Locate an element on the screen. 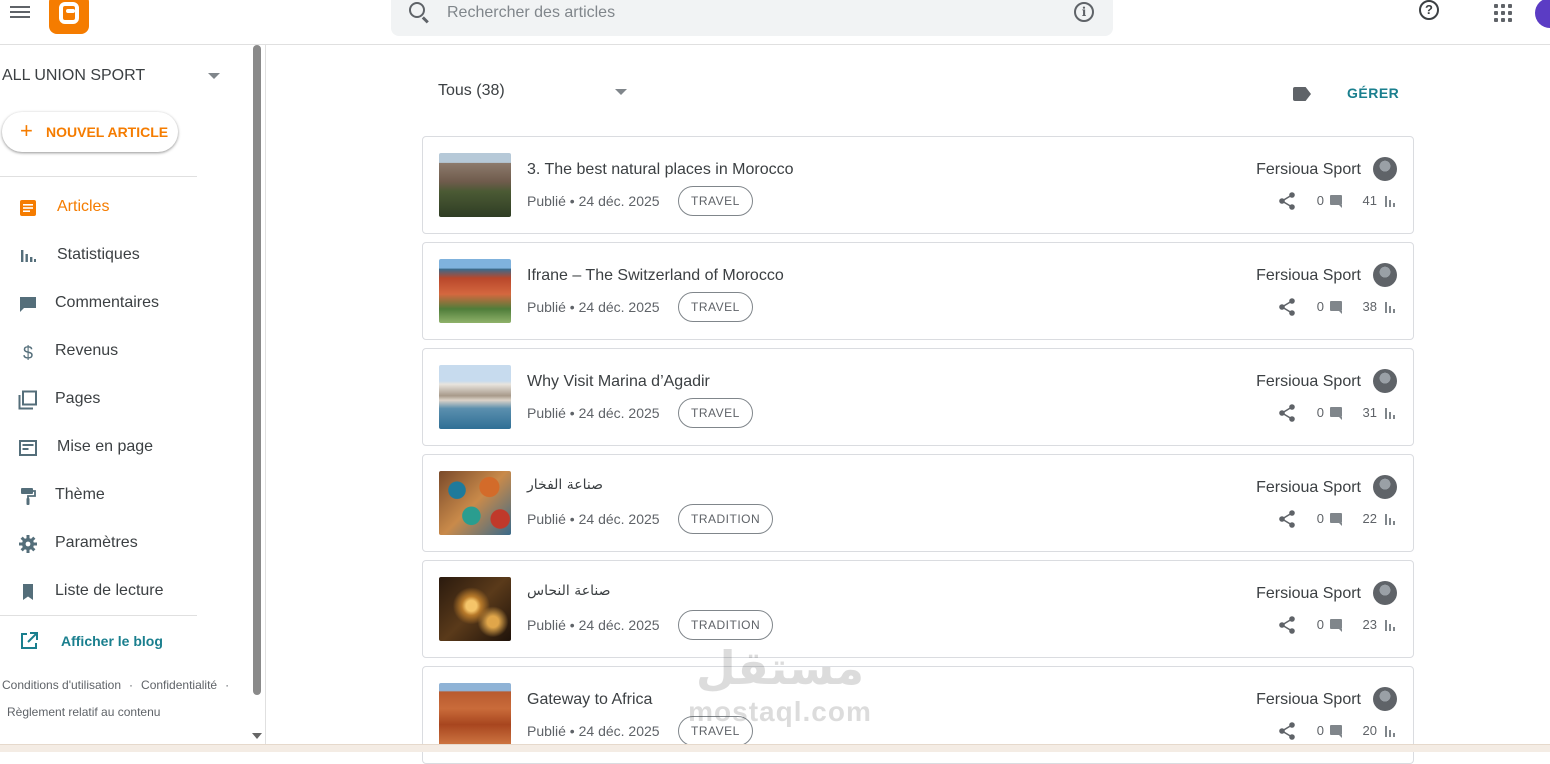 The image size is (1550, 764). sidebar-item-commentaires: Commentaires is located at coordinates (125, 304).